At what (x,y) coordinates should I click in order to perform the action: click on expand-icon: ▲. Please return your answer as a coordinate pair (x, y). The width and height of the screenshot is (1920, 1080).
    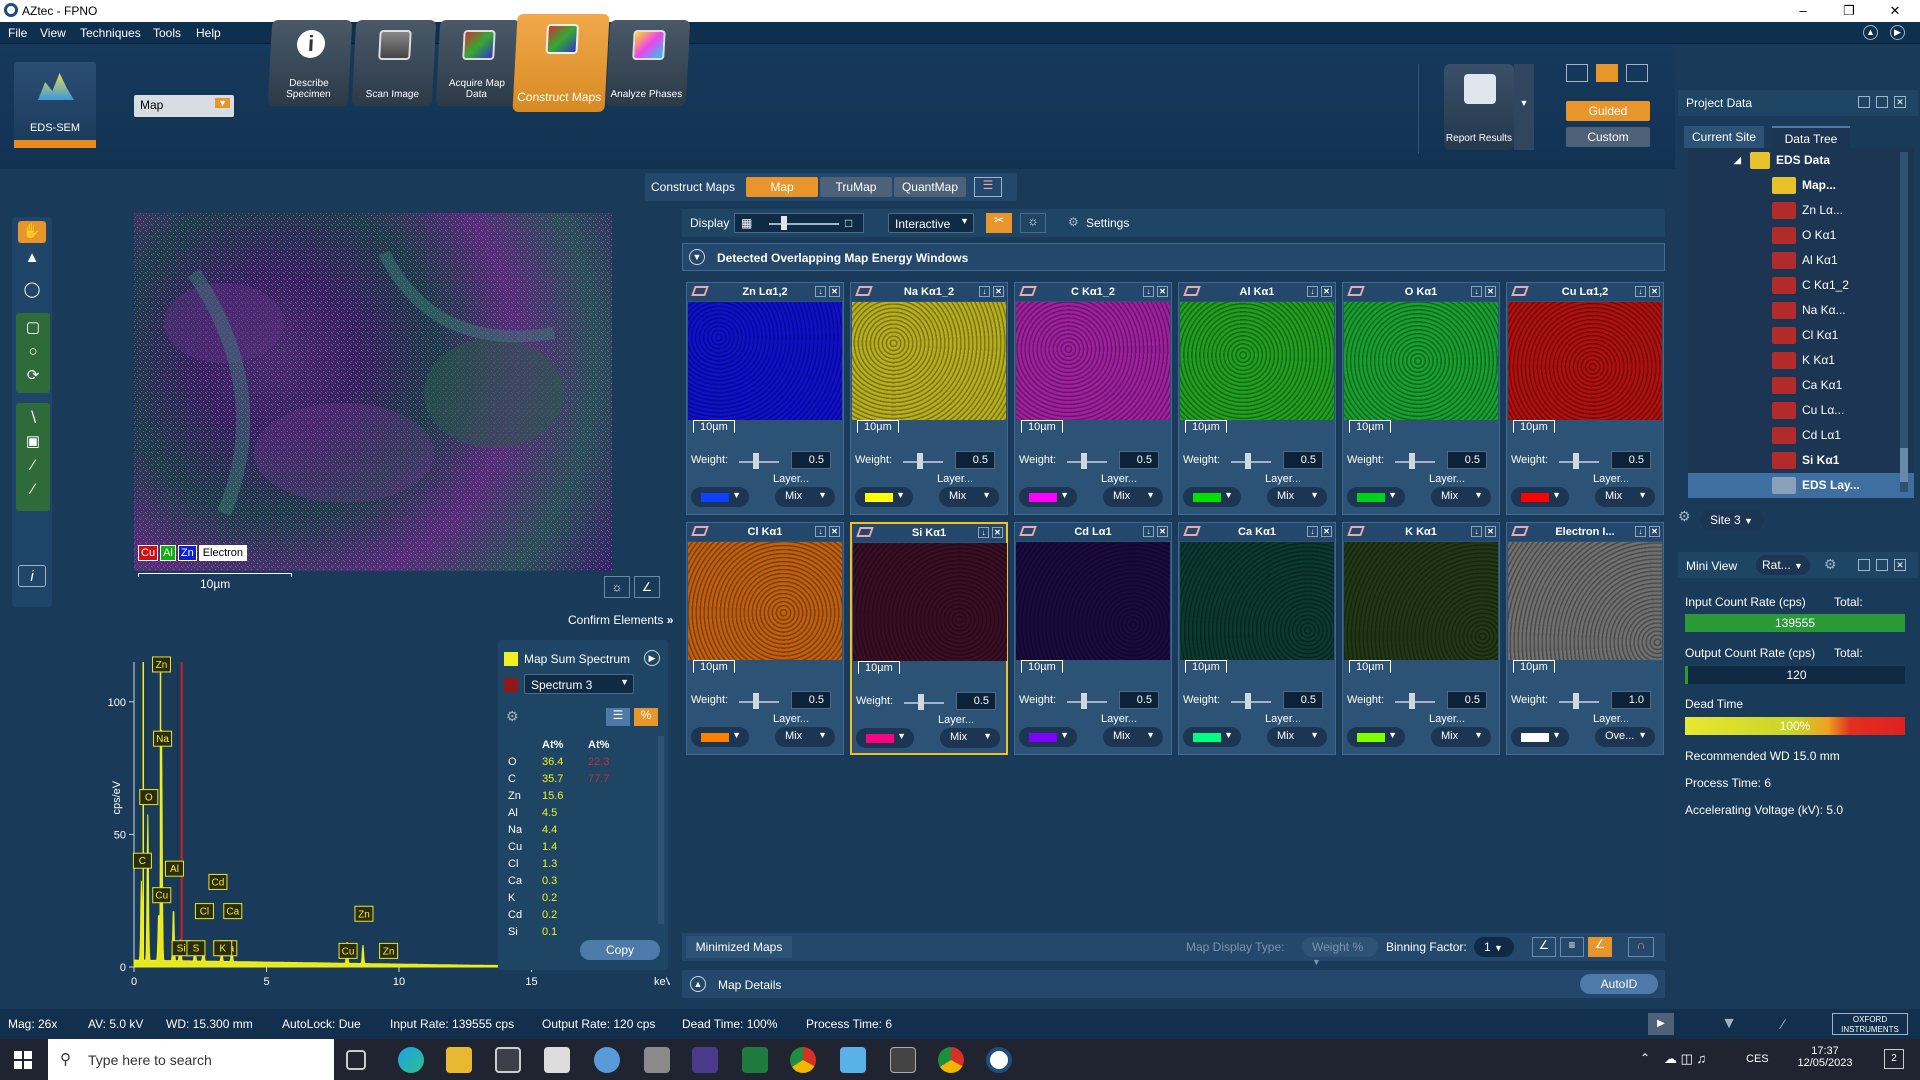
    Looking at the image, I should click on (698, 984).